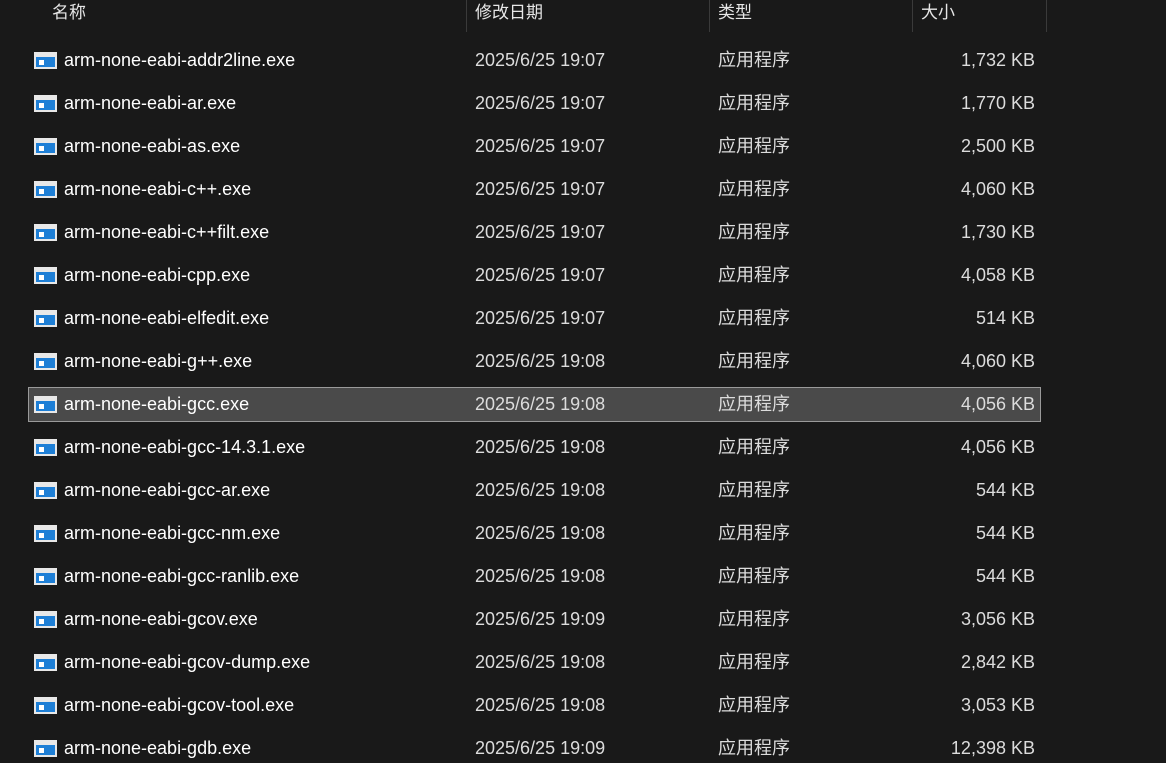 This screenshot has height=763, width=1166. I want to click on file-name: arm-none-eabi-gcc.exe, so click(157, 404).